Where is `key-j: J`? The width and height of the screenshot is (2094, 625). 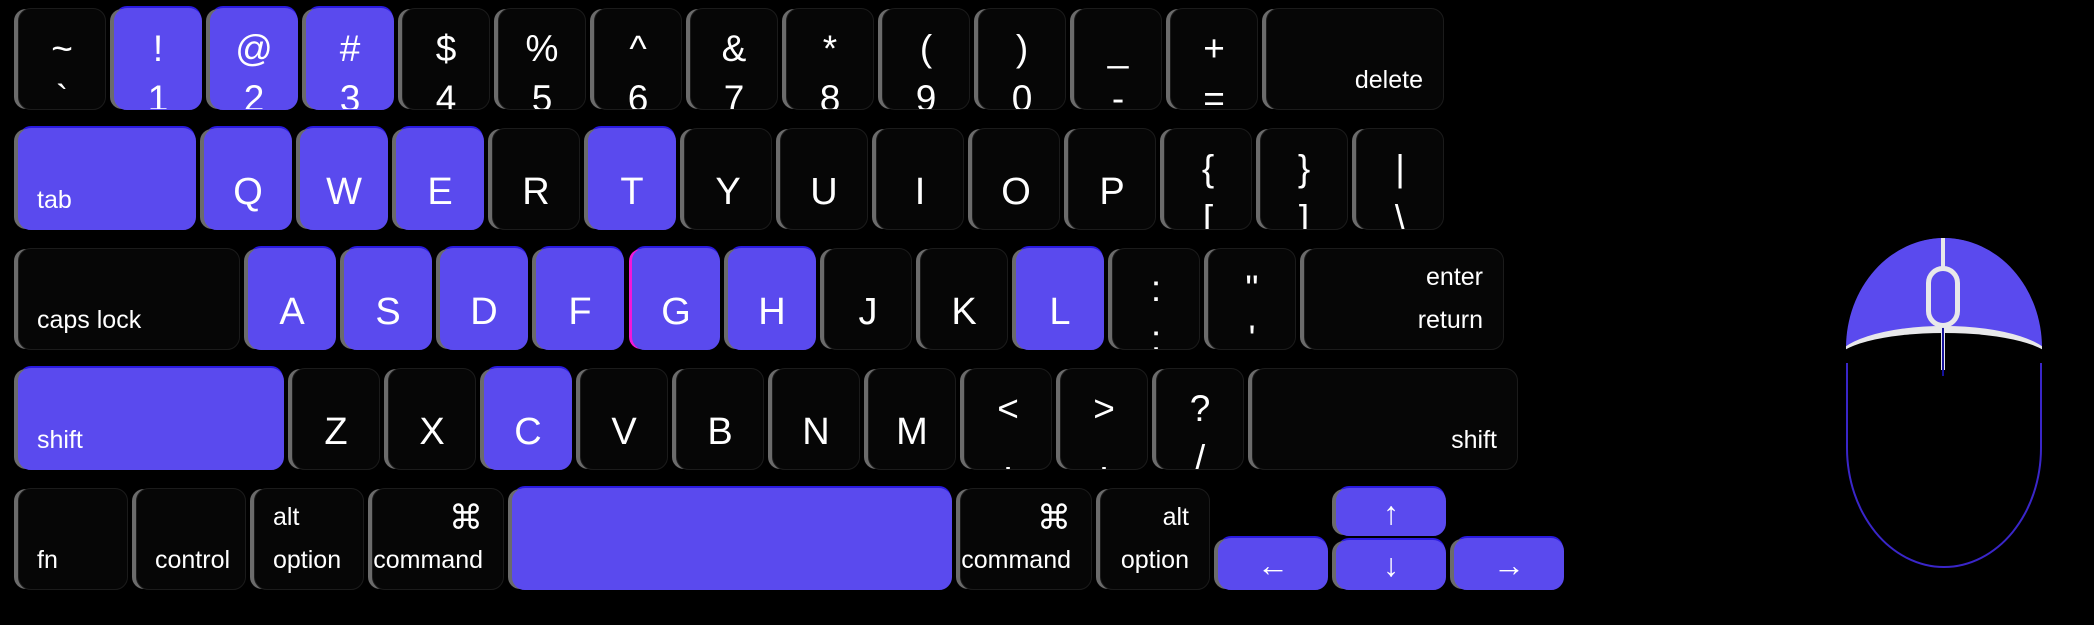 key-j: J is located at coordinates (868, 299).